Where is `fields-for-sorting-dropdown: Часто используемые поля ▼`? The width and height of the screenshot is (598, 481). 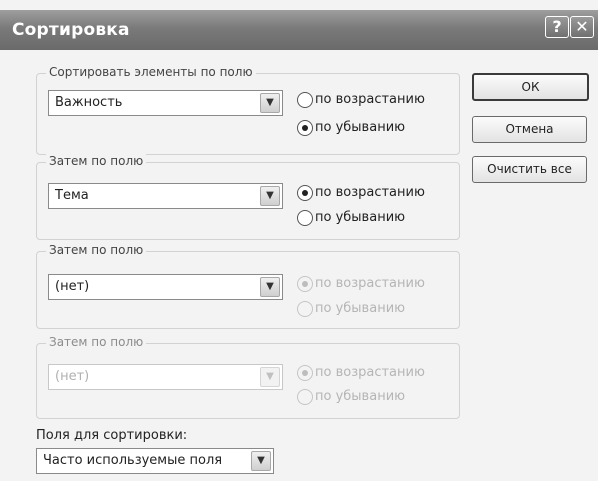 fields-for-sorting-dropdown: Часто используемые поля ▼ is located at coordinates (155, 461).